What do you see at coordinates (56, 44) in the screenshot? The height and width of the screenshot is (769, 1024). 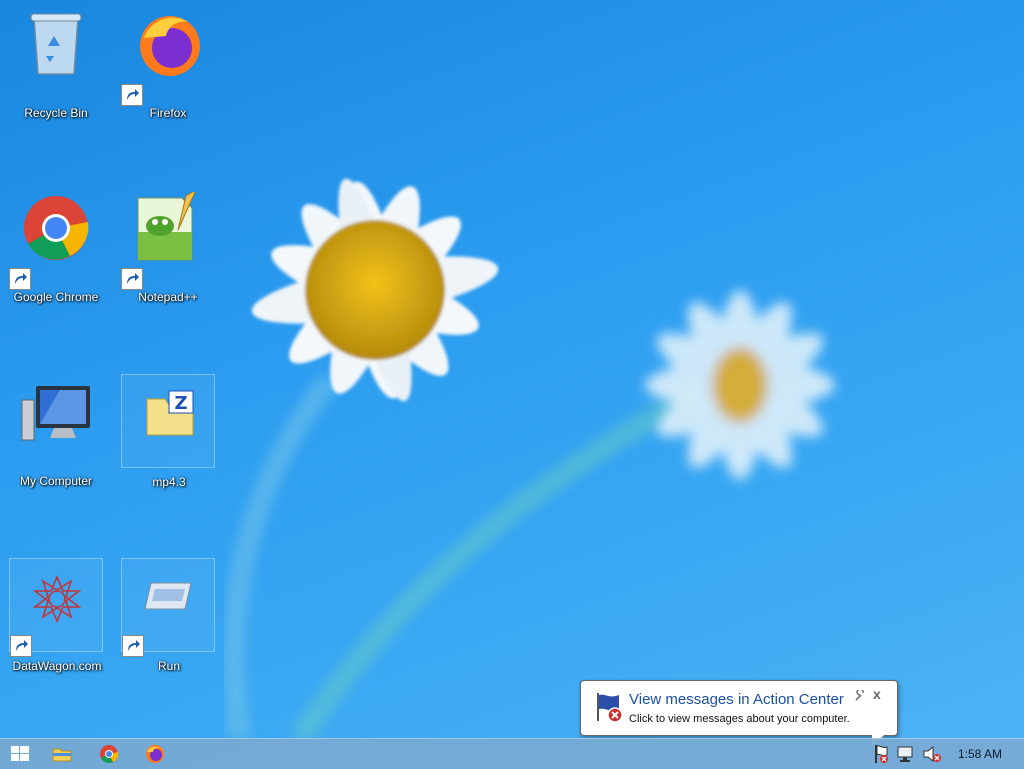 I see `recycle-bin-icon` at bounding box center [56, 44].